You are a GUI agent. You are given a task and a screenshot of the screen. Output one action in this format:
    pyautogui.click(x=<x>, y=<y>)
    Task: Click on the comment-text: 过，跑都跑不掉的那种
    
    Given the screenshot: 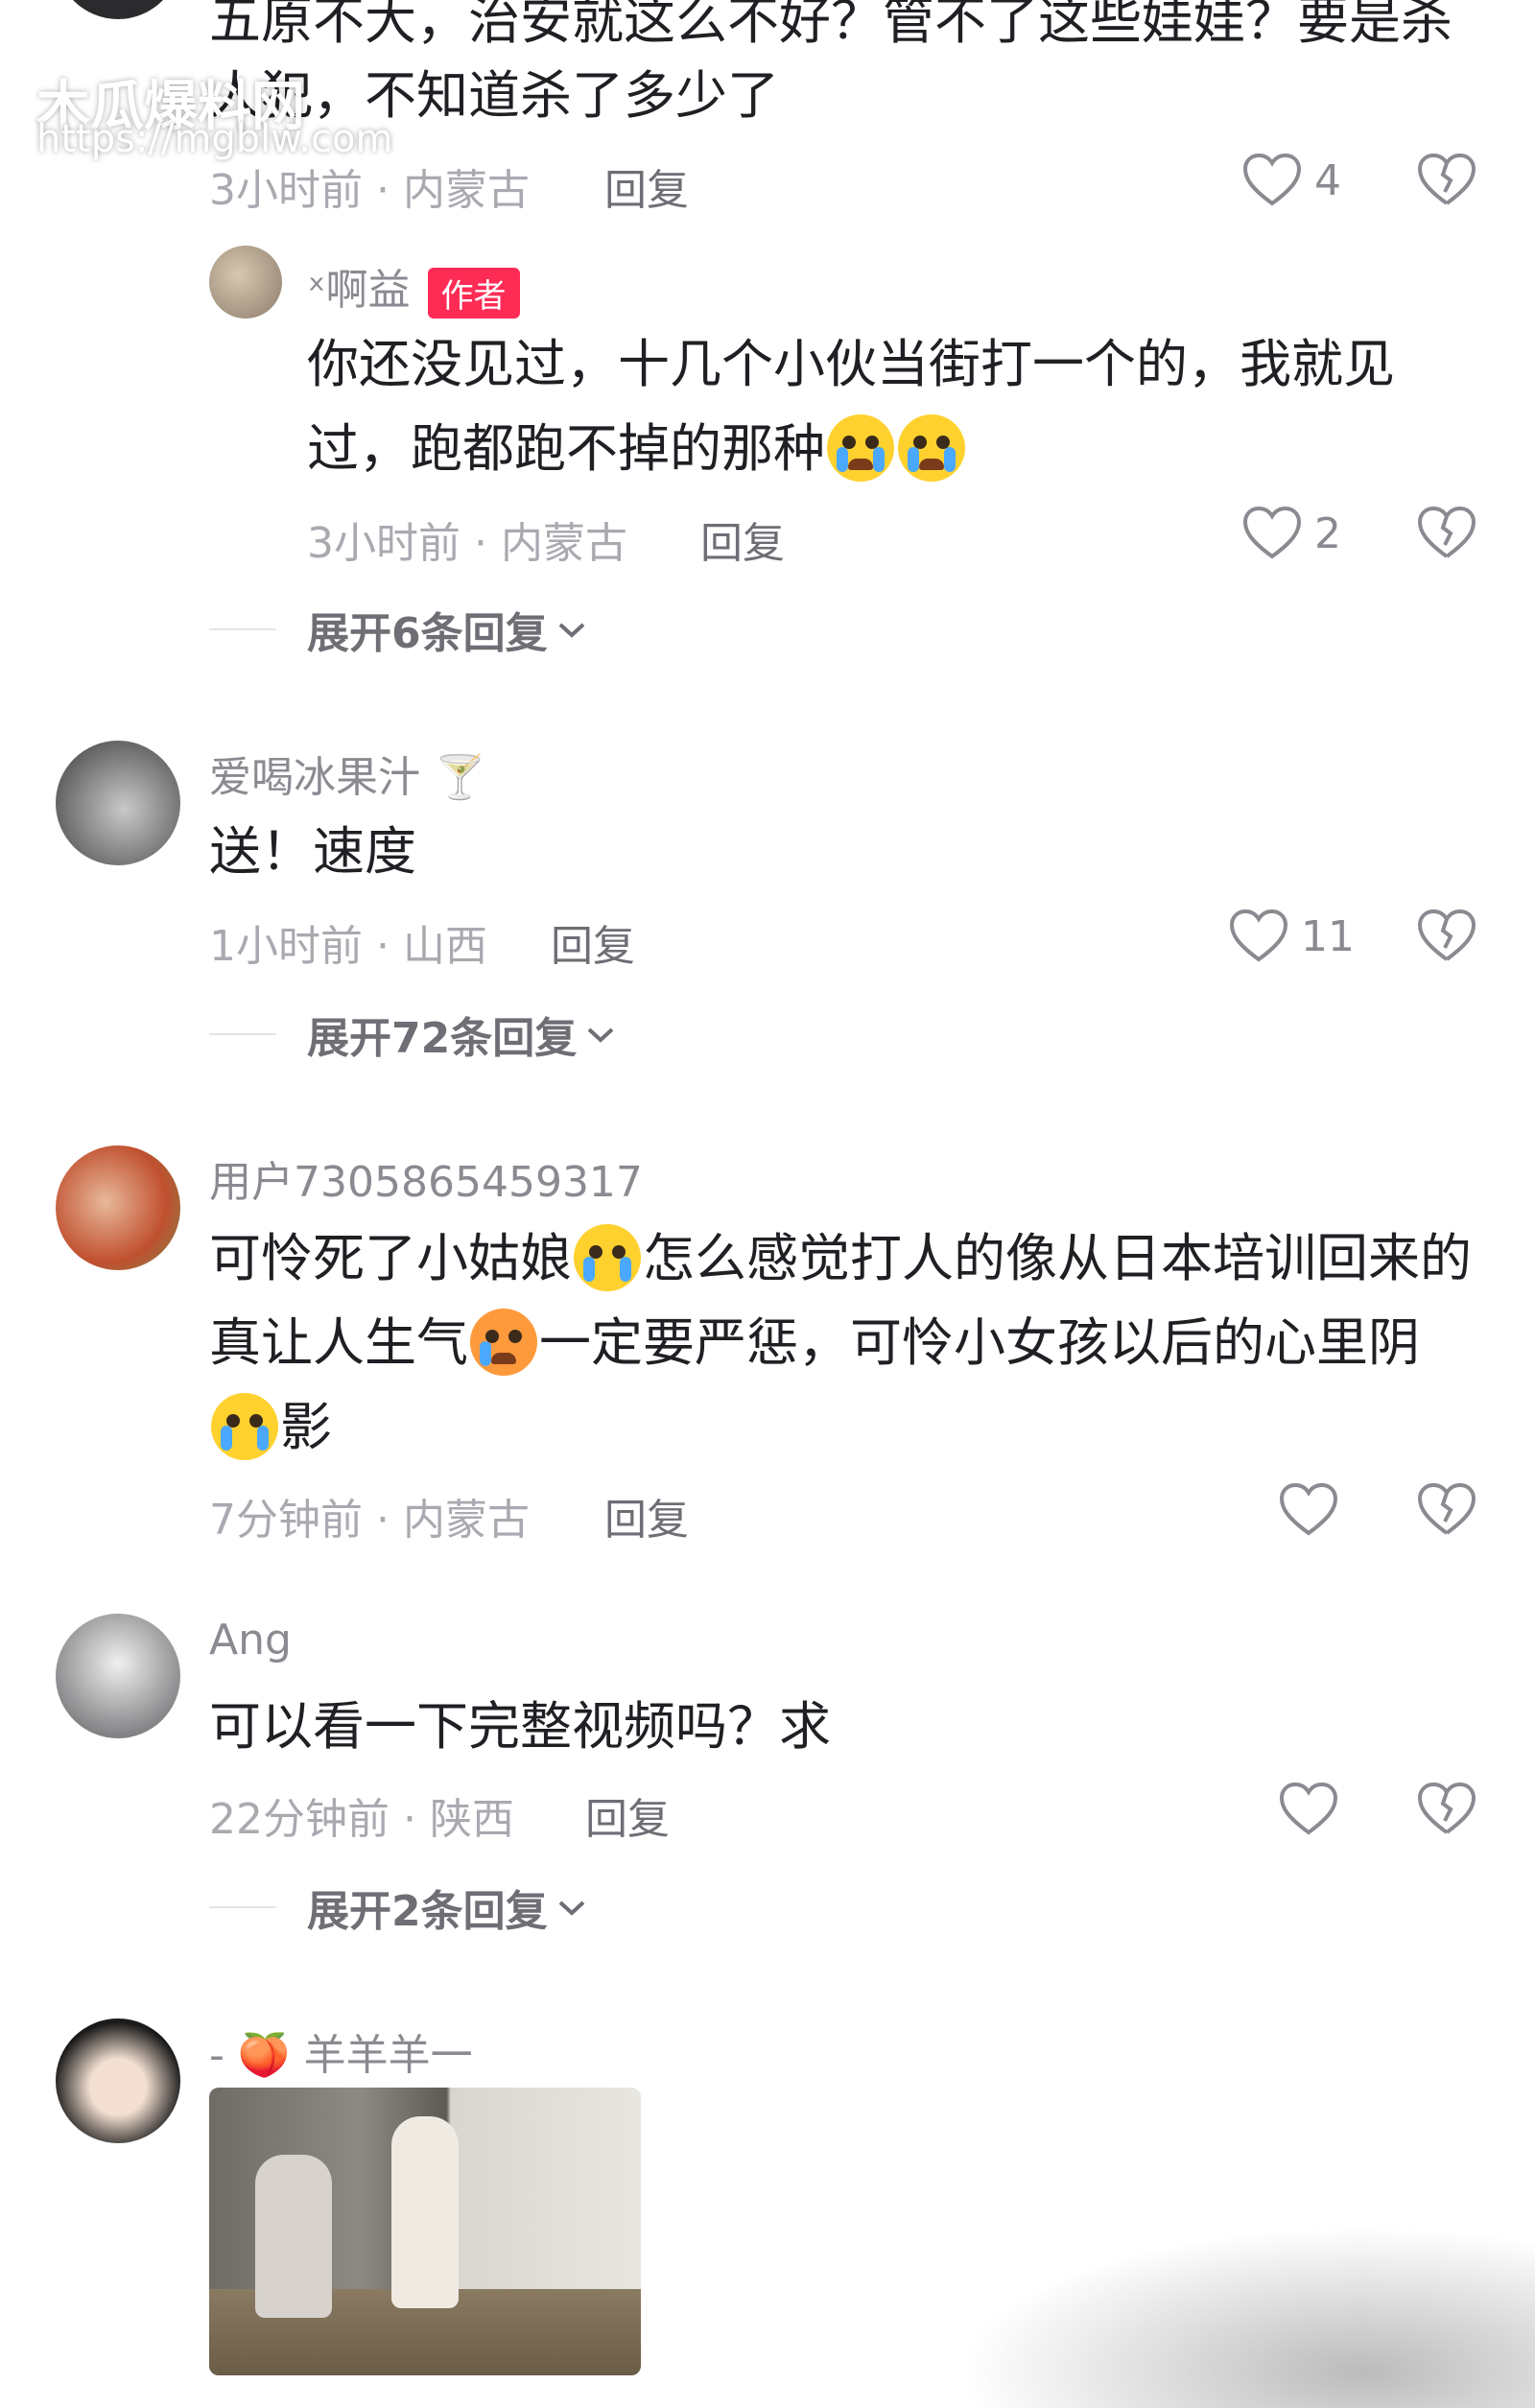 What is the action you would take?
    pyautogui.click(x=566, y=448)
    